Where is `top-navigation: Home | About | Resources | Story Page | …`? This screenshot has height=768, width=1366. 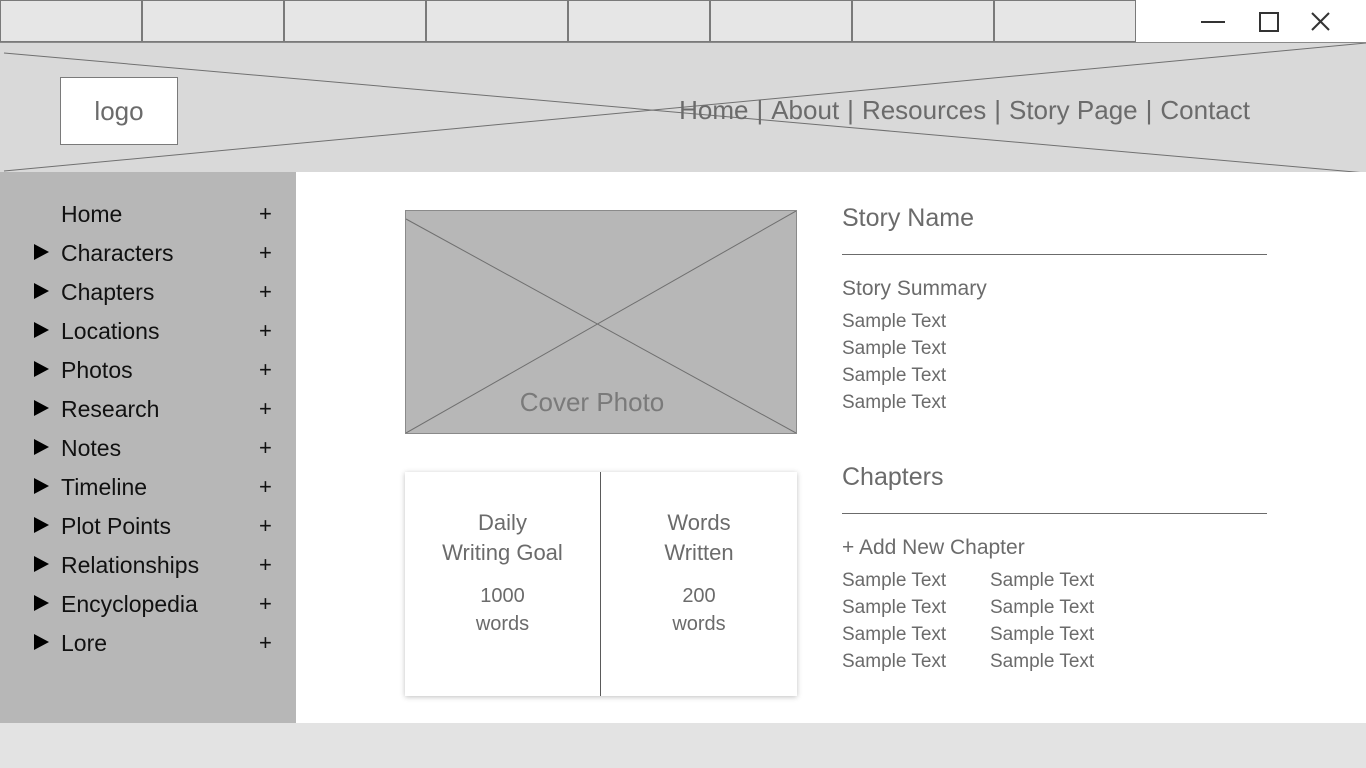
top-navigation: Home | About | Resources | Story Page | … is located at coordinates (964, 110).